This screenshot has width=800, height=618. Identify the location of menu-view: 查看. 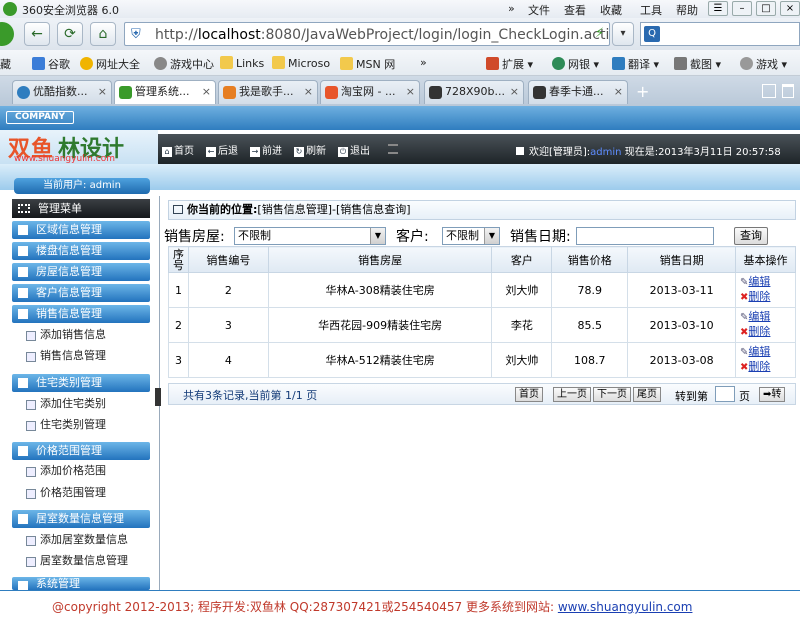
(575, 10).